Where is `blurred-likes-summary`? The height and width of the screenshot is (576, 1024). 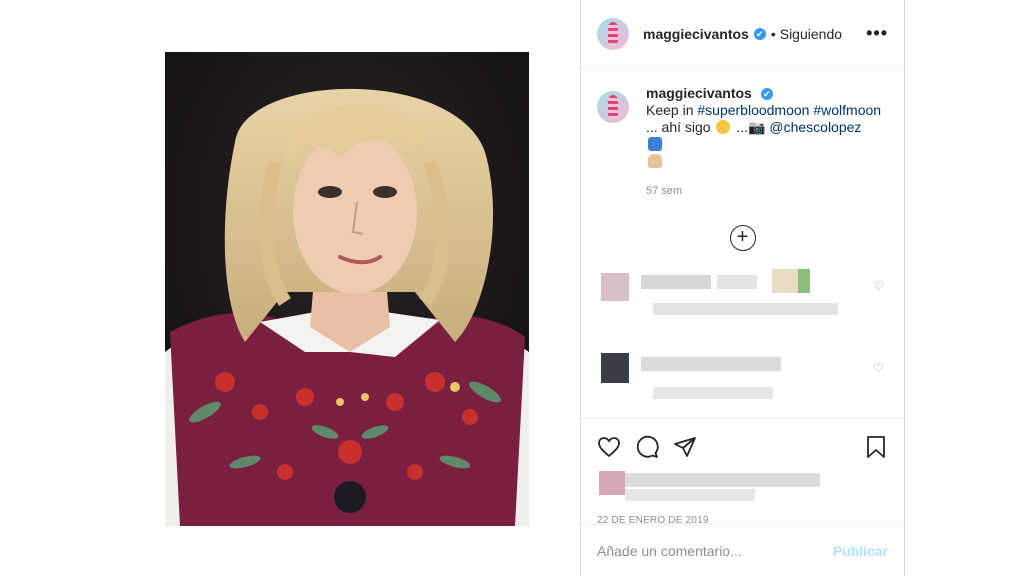
blurred-likes-summary is located at coordinates (742, 489).